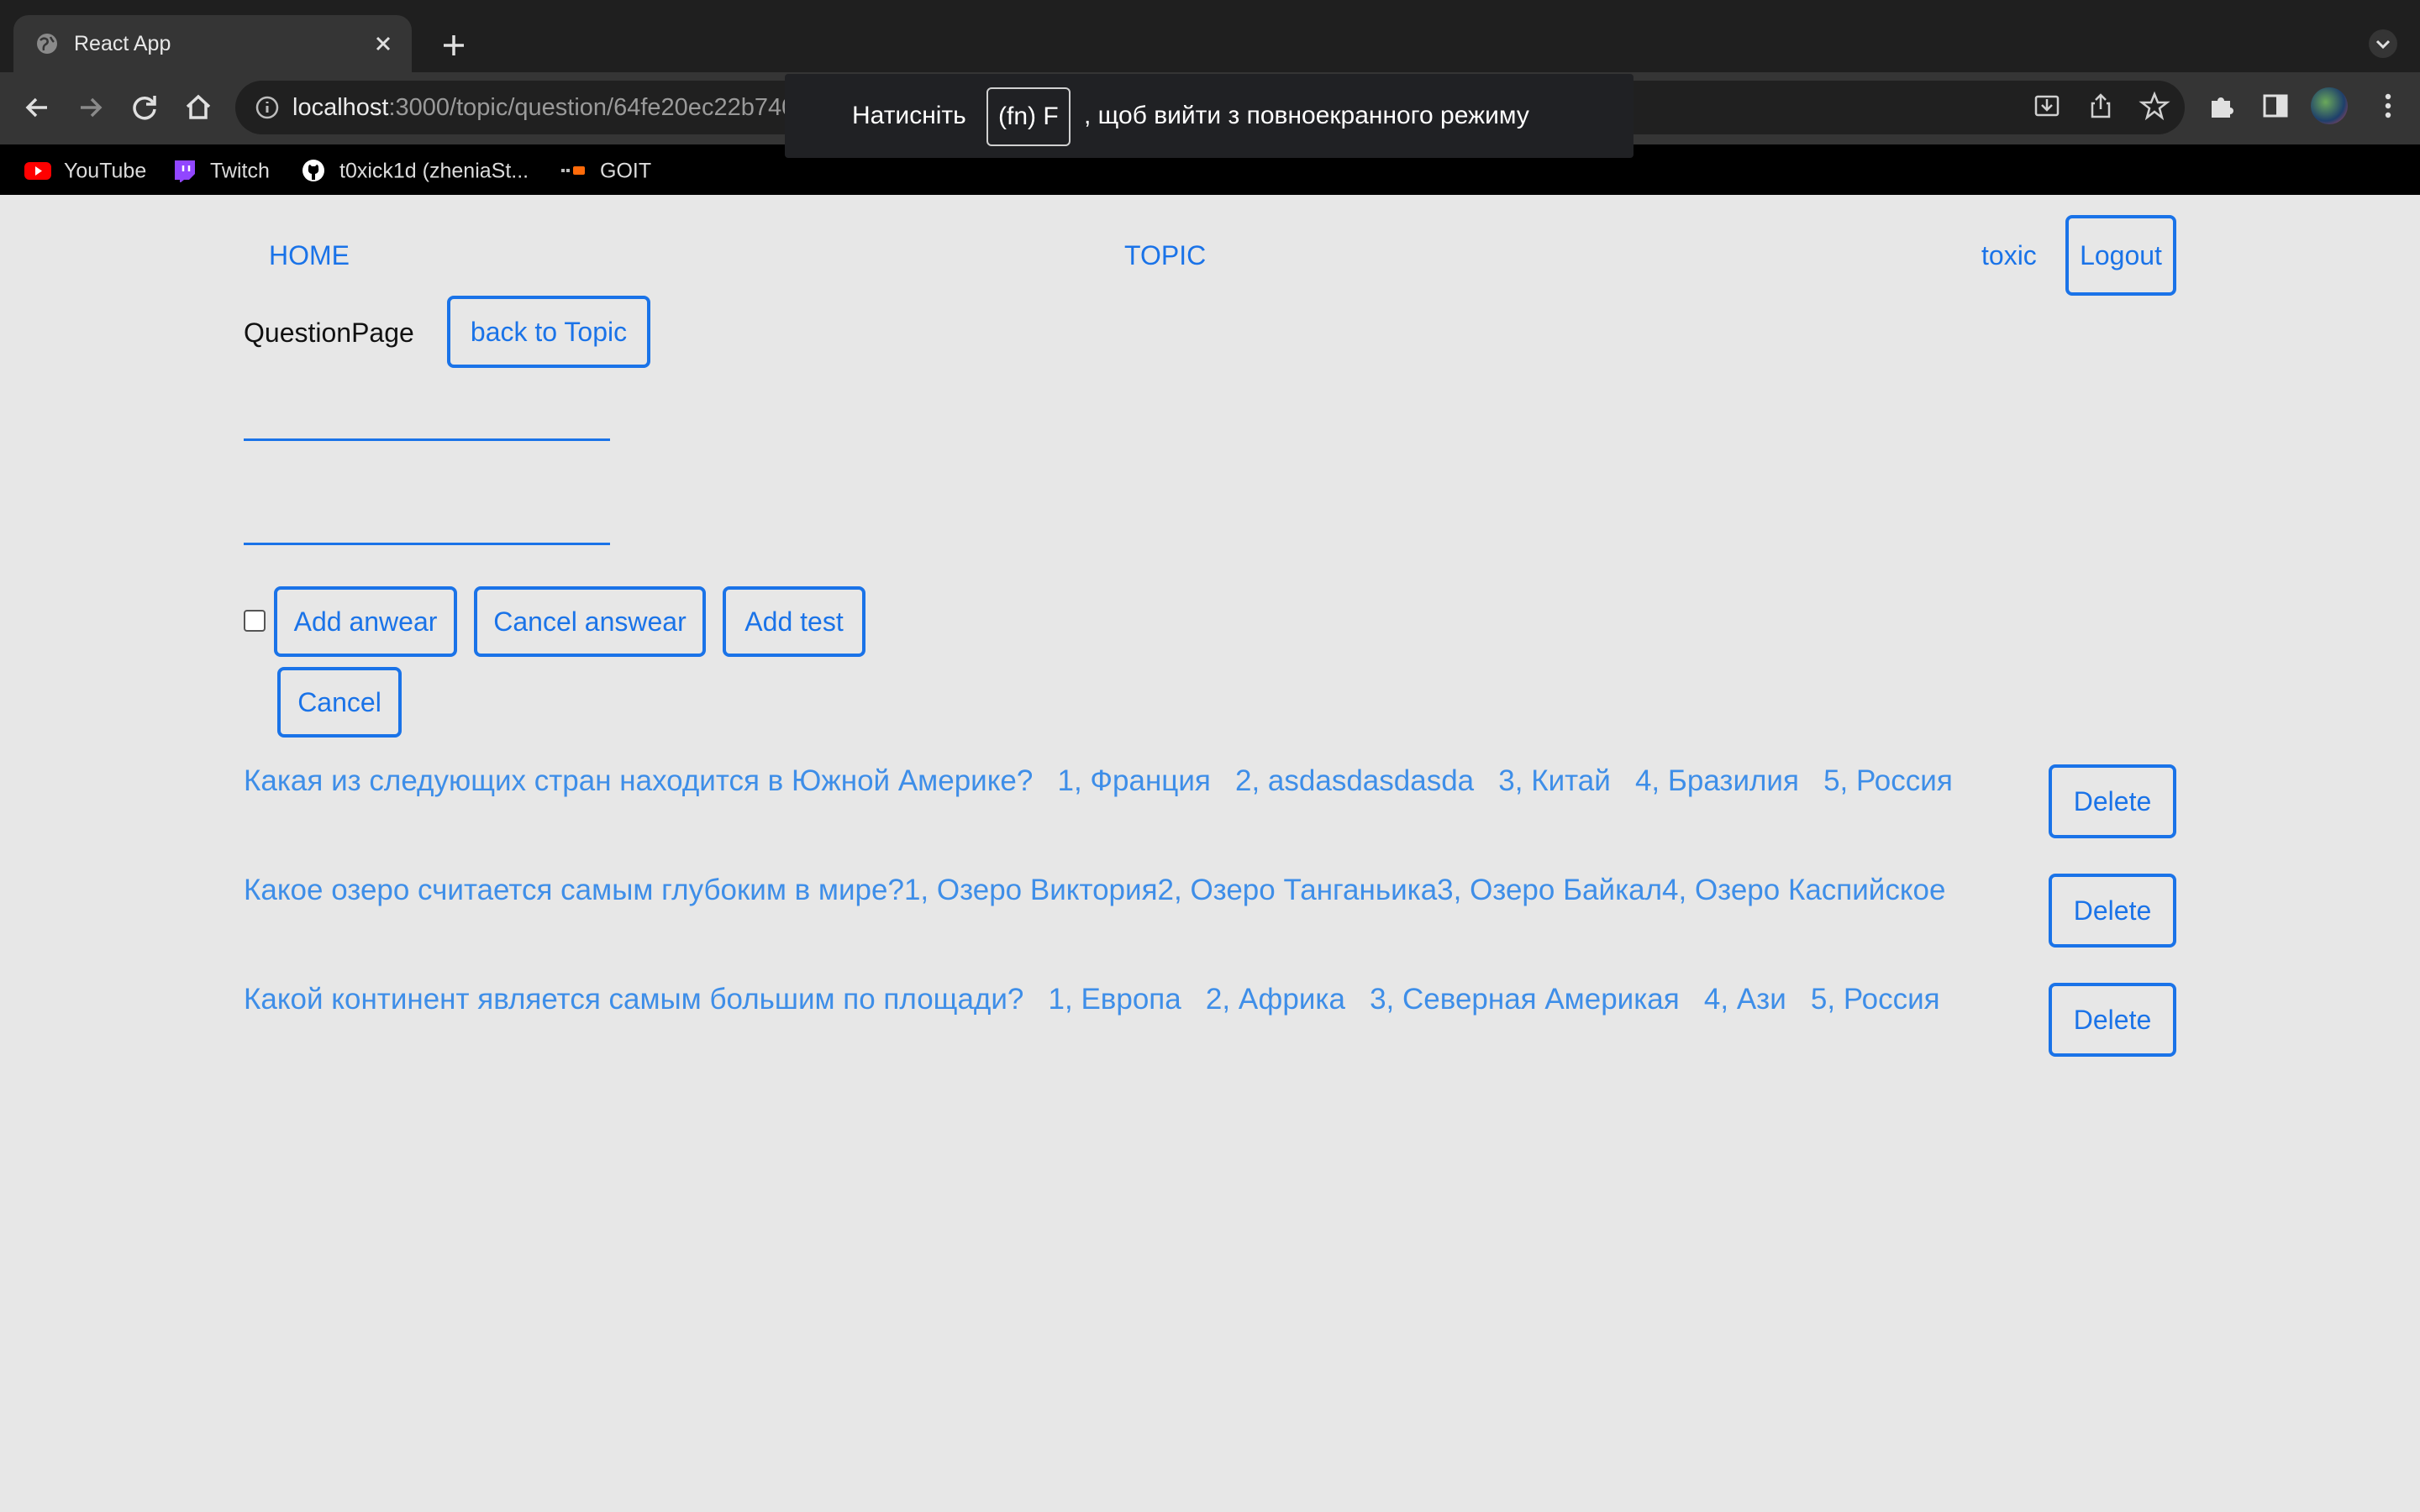 The image size is (2420, 1512). What do you see at coordinates (36, 107) in the screenshot?
I see `back-arrow-icon` at bounding box center [36, 107].